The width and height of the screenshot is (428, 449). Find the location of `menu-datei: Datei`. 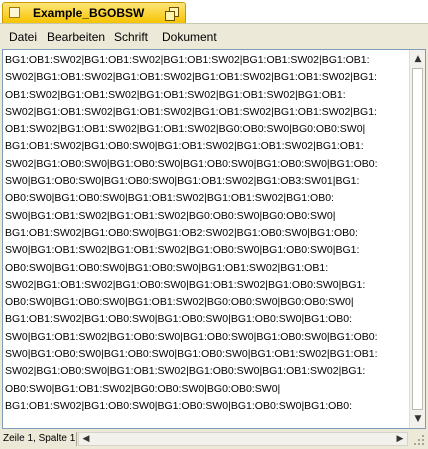

menu-datei: Datei is located at coordinates (23, 37).